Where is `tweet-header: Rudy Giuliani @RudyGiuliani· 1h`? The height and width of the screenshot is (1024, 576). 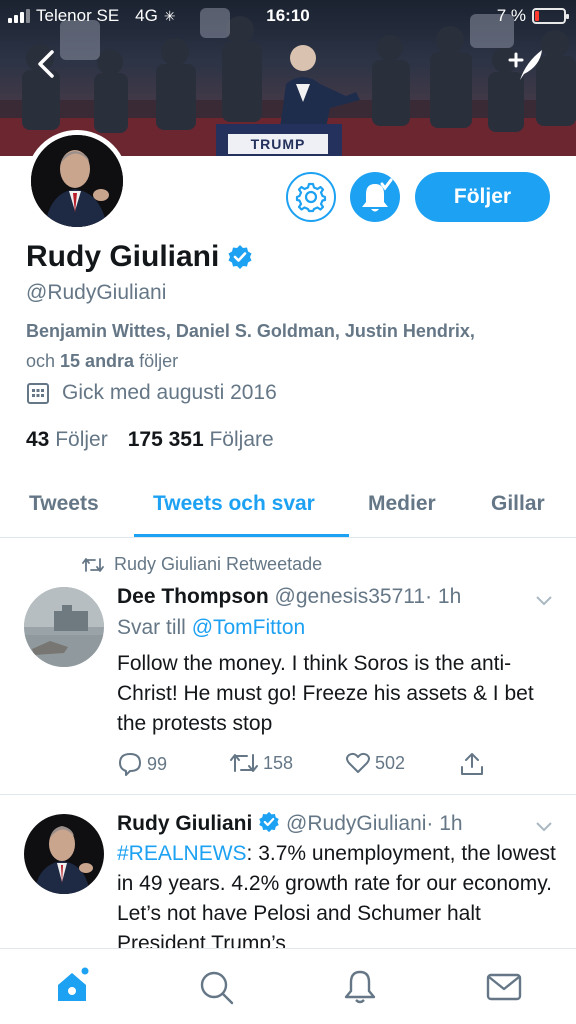
tweet-header: Rudy Giuliani @RudyGiuliani· 1h is located at coordinates (290, 823).